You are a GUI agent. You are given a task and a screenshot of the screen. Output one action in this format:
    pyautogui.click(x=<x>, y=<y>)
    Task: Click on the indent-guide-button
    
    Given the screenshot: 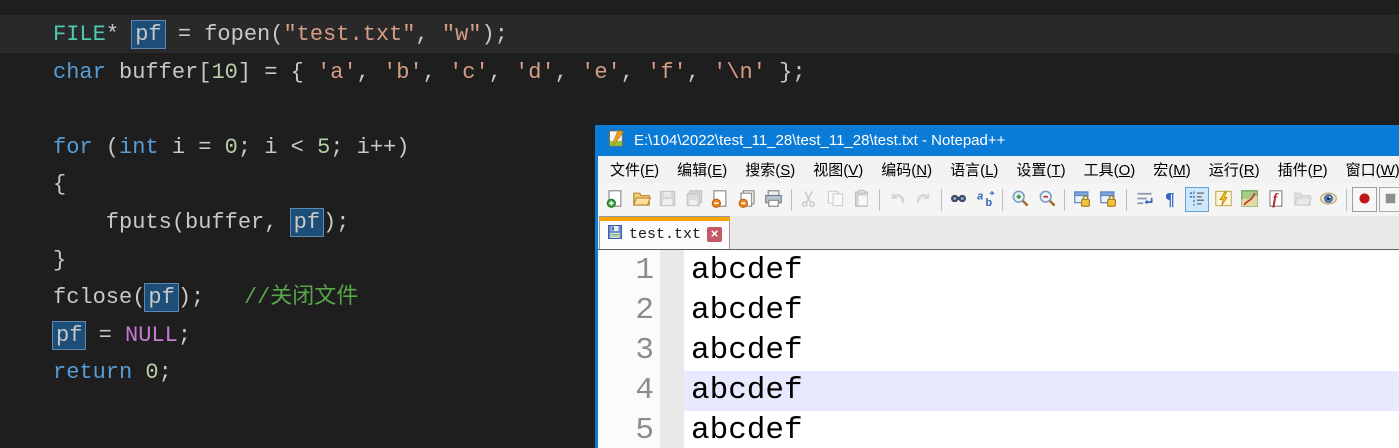 What is the action you would take?
    pyautogui.click(x=1197, y=199)
    